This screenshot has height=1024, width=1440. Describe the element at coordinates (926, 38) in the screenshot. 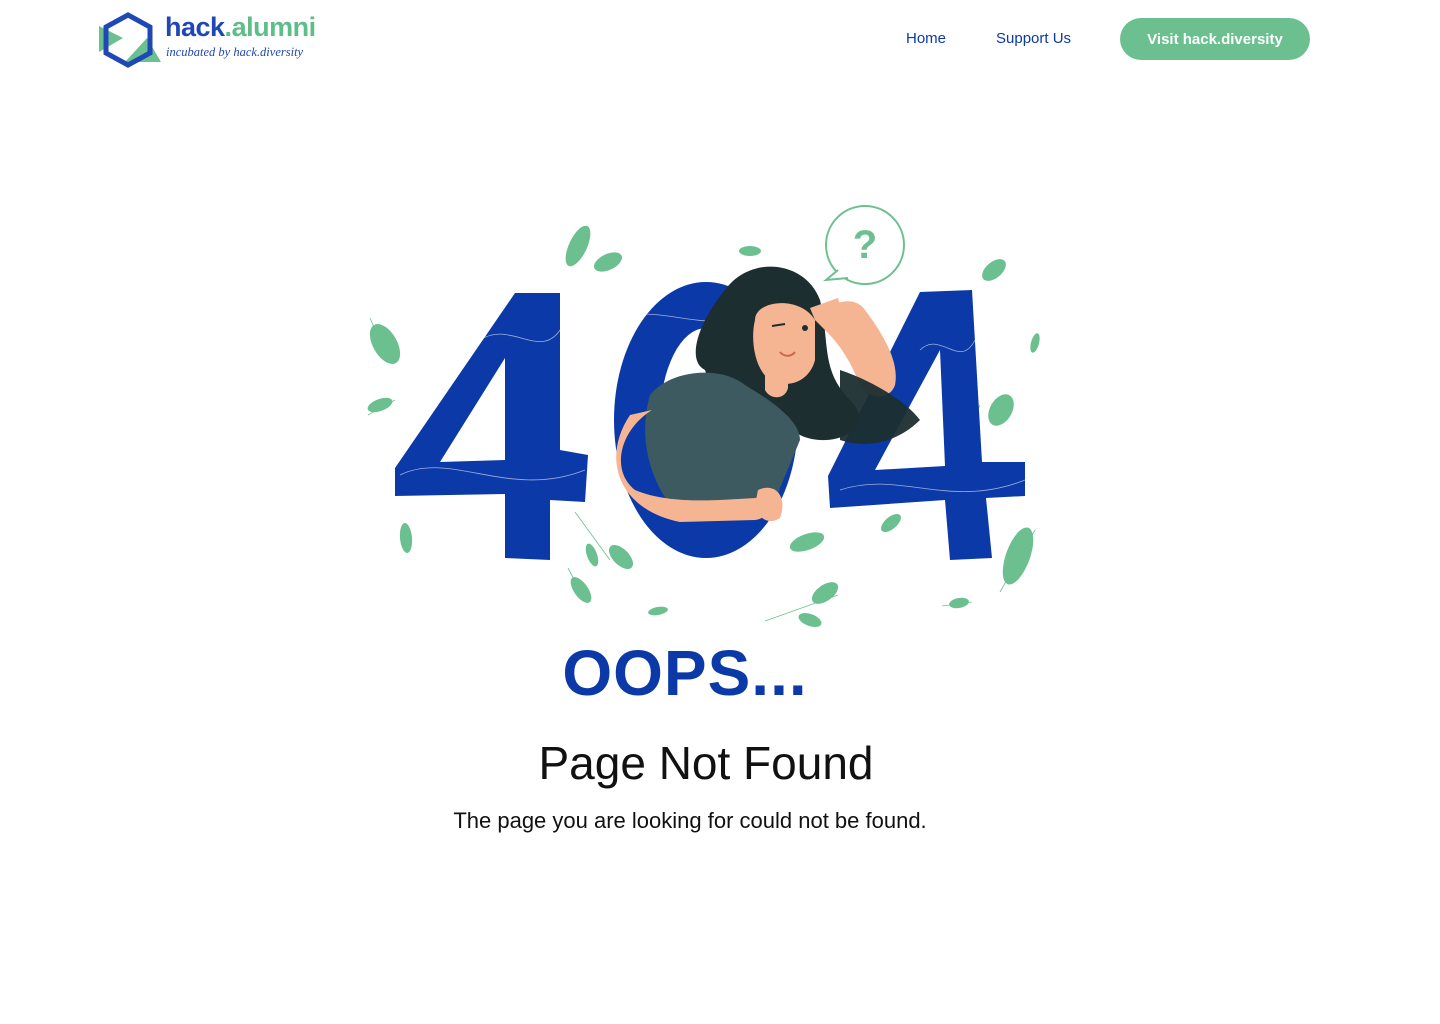

I see `nav-home-link: Home` at that location.